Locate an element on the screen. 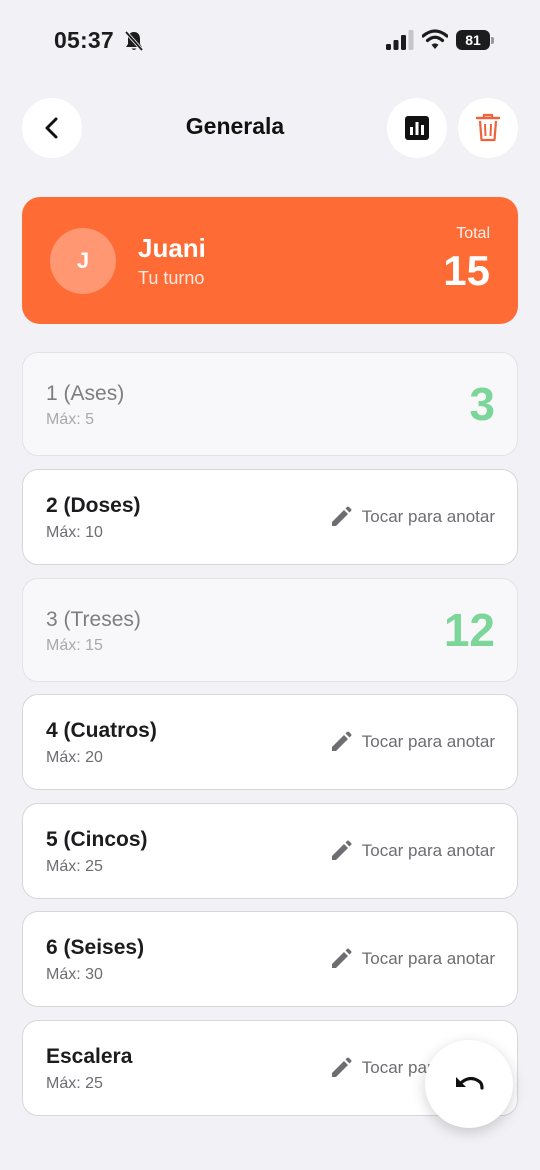  battery-icon: 81 is located at coordinates (475, 40).